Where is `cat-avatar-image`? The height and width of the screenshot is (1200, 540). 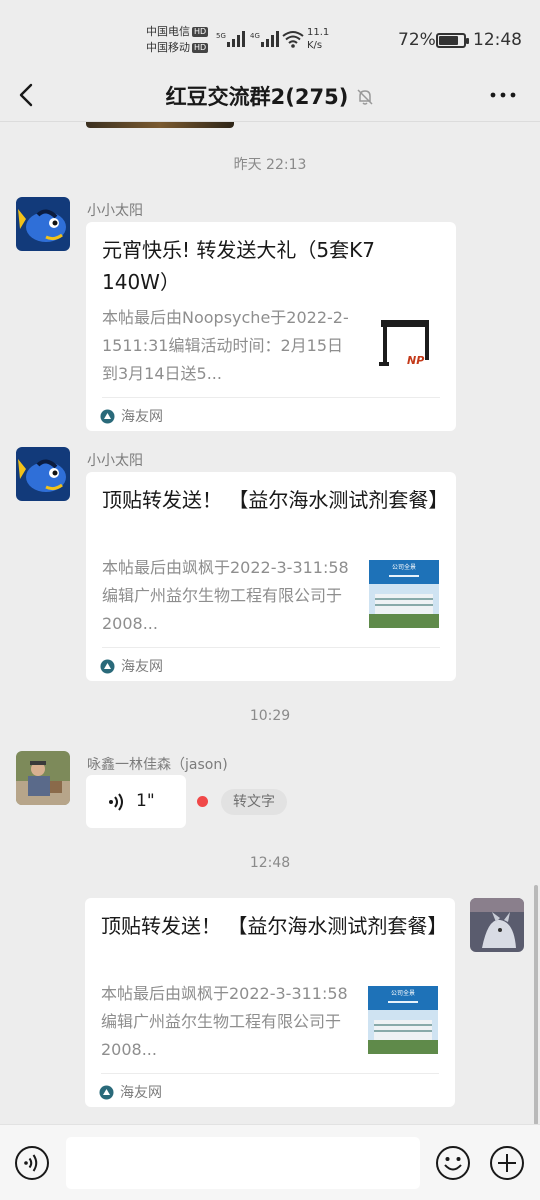 cat-avatar-image is located at coordinates (497, 925).